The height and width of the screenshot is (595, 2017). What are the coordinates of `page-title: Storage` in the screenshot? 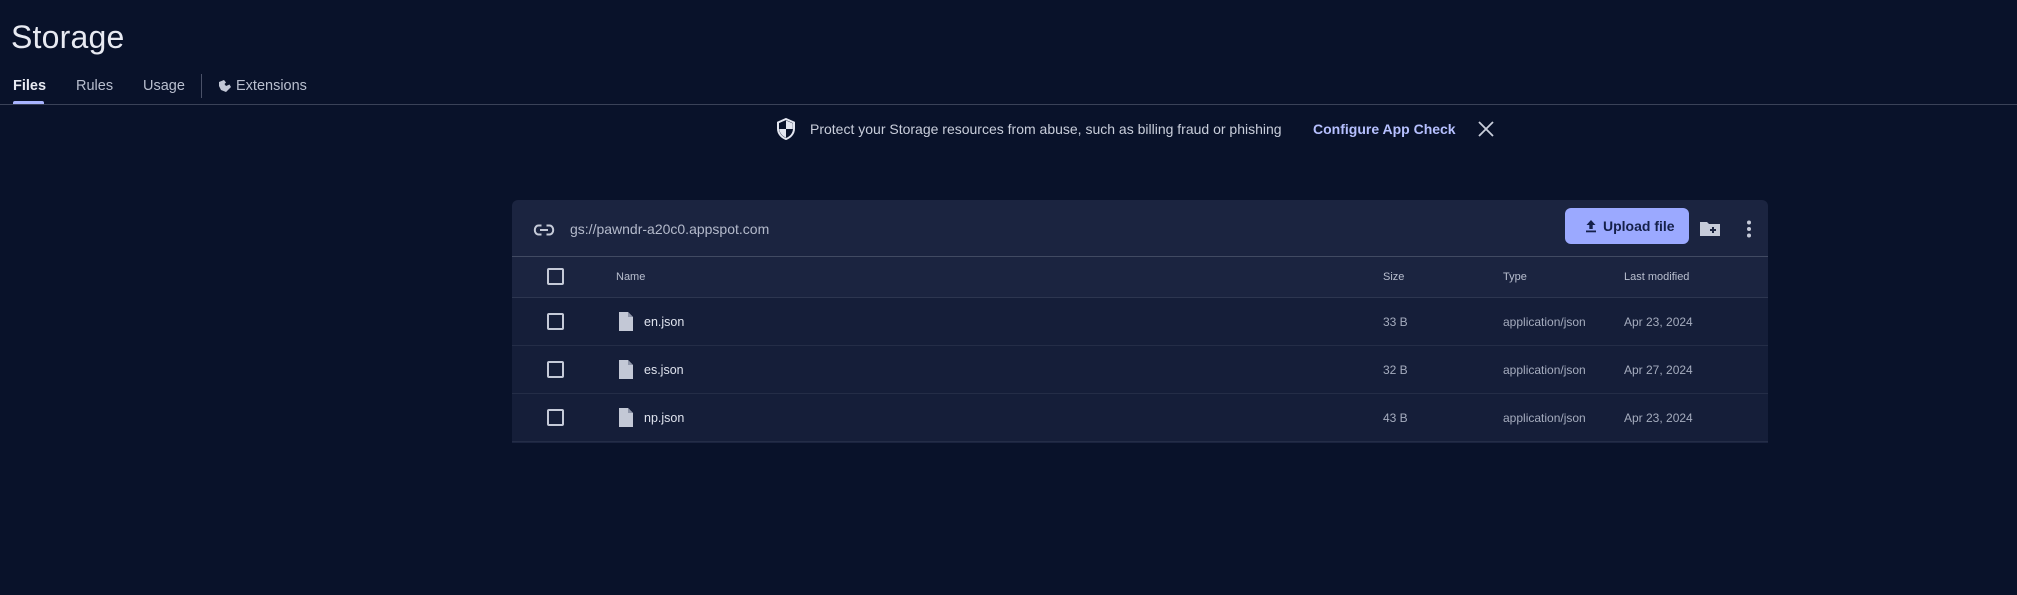 It's located at (68, 37).